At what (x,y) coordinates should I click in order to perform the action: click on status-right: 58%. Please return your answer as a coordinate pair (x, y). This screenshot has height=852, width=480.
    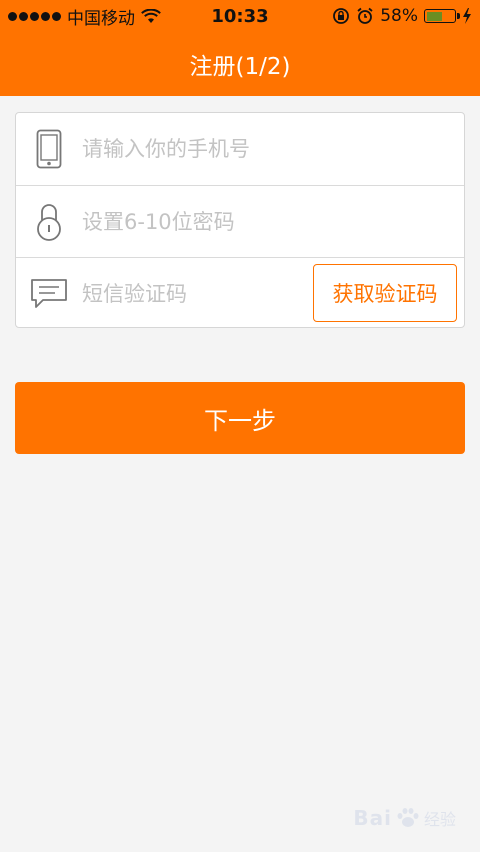
    Looking at the image, I should click on (402, 16).